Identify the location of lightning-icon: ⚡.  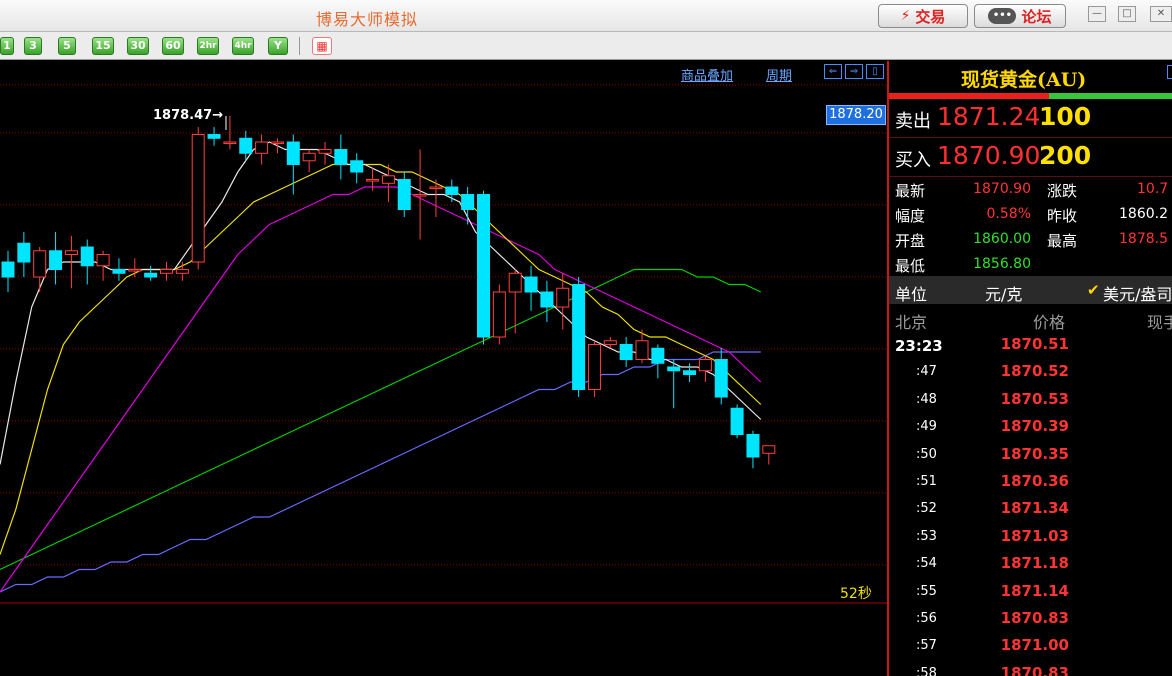
(905, 16).